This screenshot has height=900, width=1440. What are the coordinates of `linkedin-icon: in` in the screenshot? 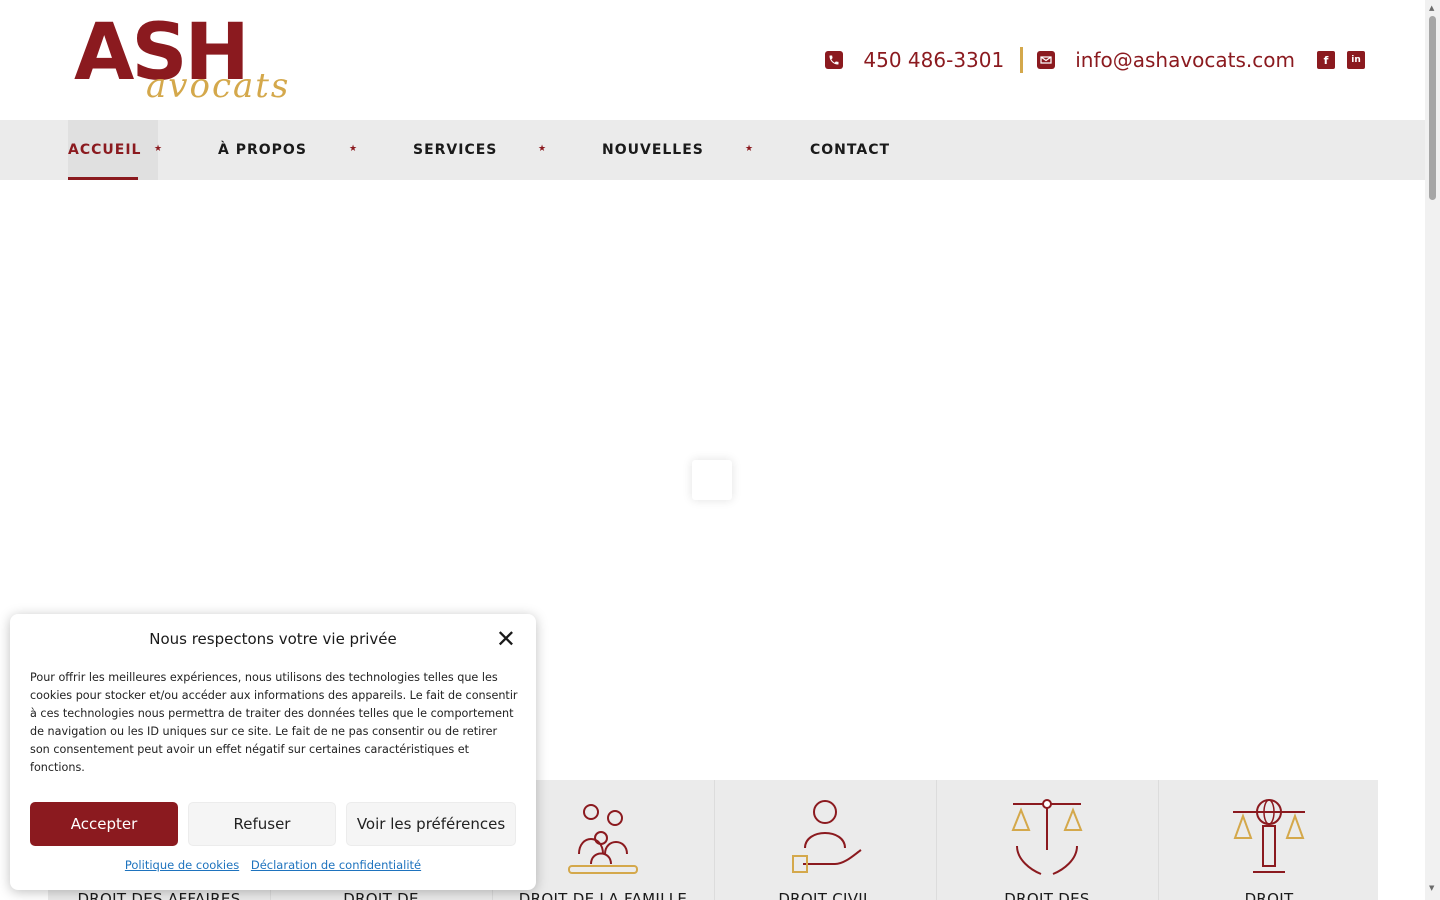 It's located at (1356, 60).